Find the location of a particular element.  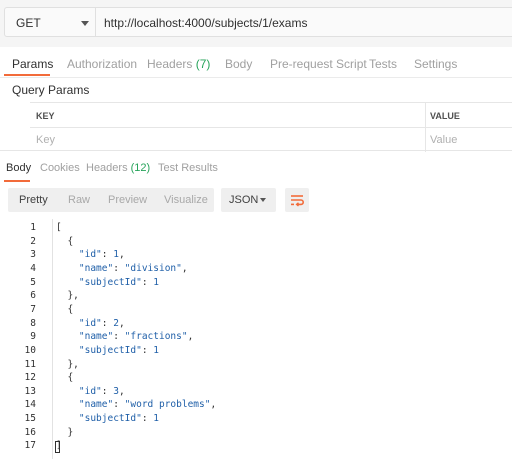

tab-tests: Tests is located at coordinates (383, 64).